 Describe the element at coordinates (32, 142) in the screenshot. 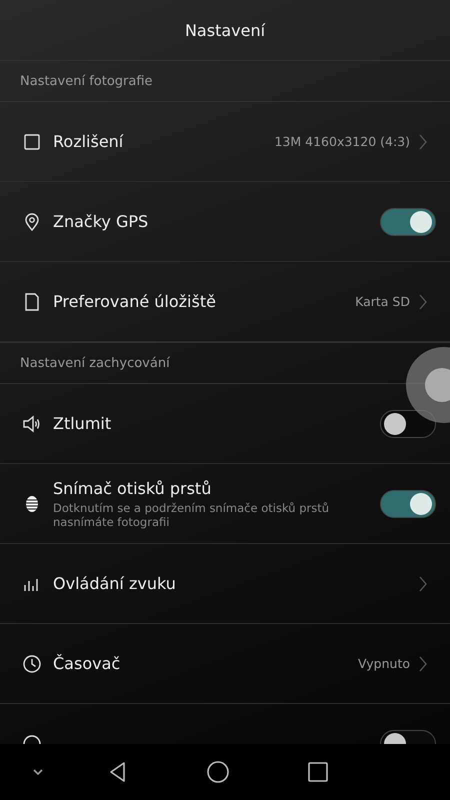

I see `square-icon` at that location.